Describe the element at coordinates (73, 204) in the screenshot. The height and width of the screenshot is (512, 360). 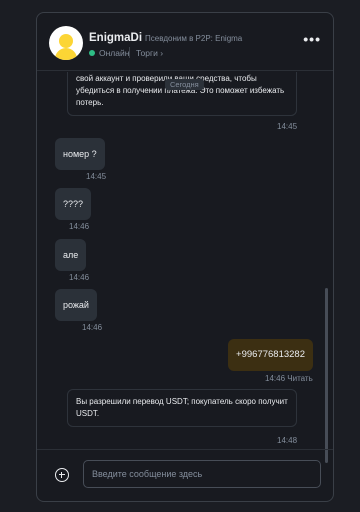
I see `incoming-message: ????` at that location.